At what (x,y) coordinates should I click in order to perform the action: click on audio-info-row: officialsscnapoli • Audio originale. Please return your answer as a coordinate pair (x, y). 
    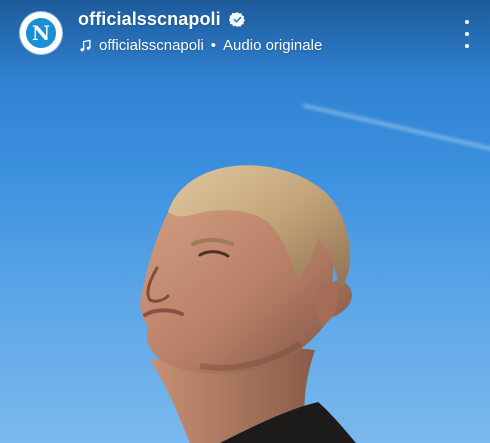
    Looking at the image, I should click on (200, 45).